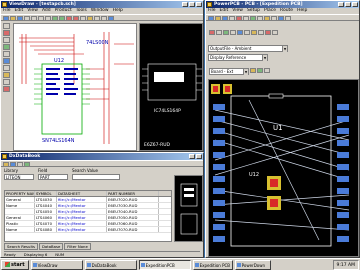 The image size is (360, 270). Describe the element at coordinates (34, 18) in the screenshot. I see `cut-icon` at that location.